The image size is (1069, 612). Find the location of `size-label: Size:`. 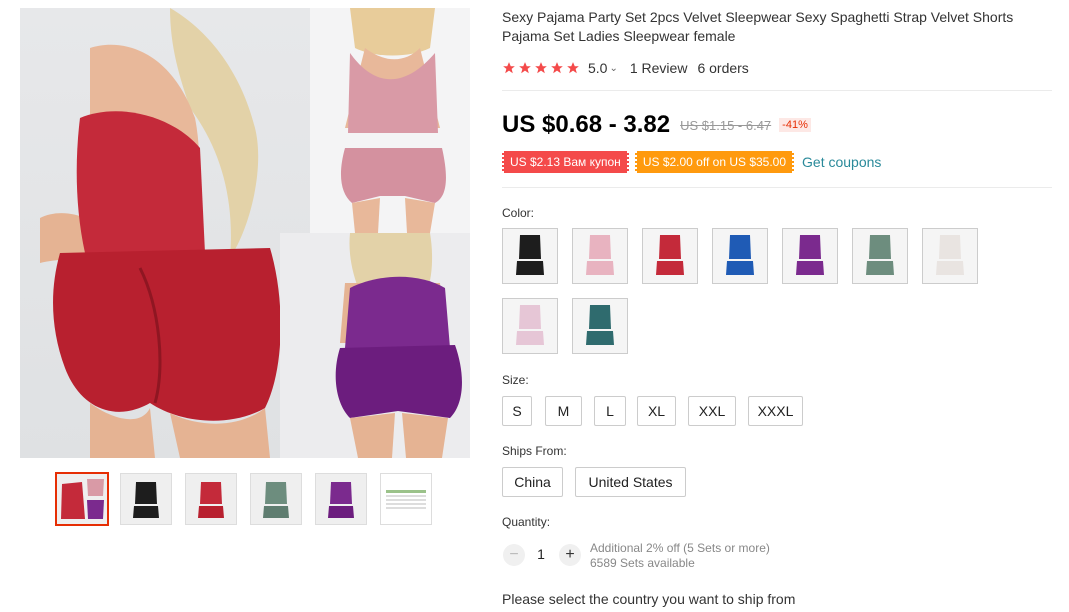

size-label: Size: is located at coordinates (515, 380).